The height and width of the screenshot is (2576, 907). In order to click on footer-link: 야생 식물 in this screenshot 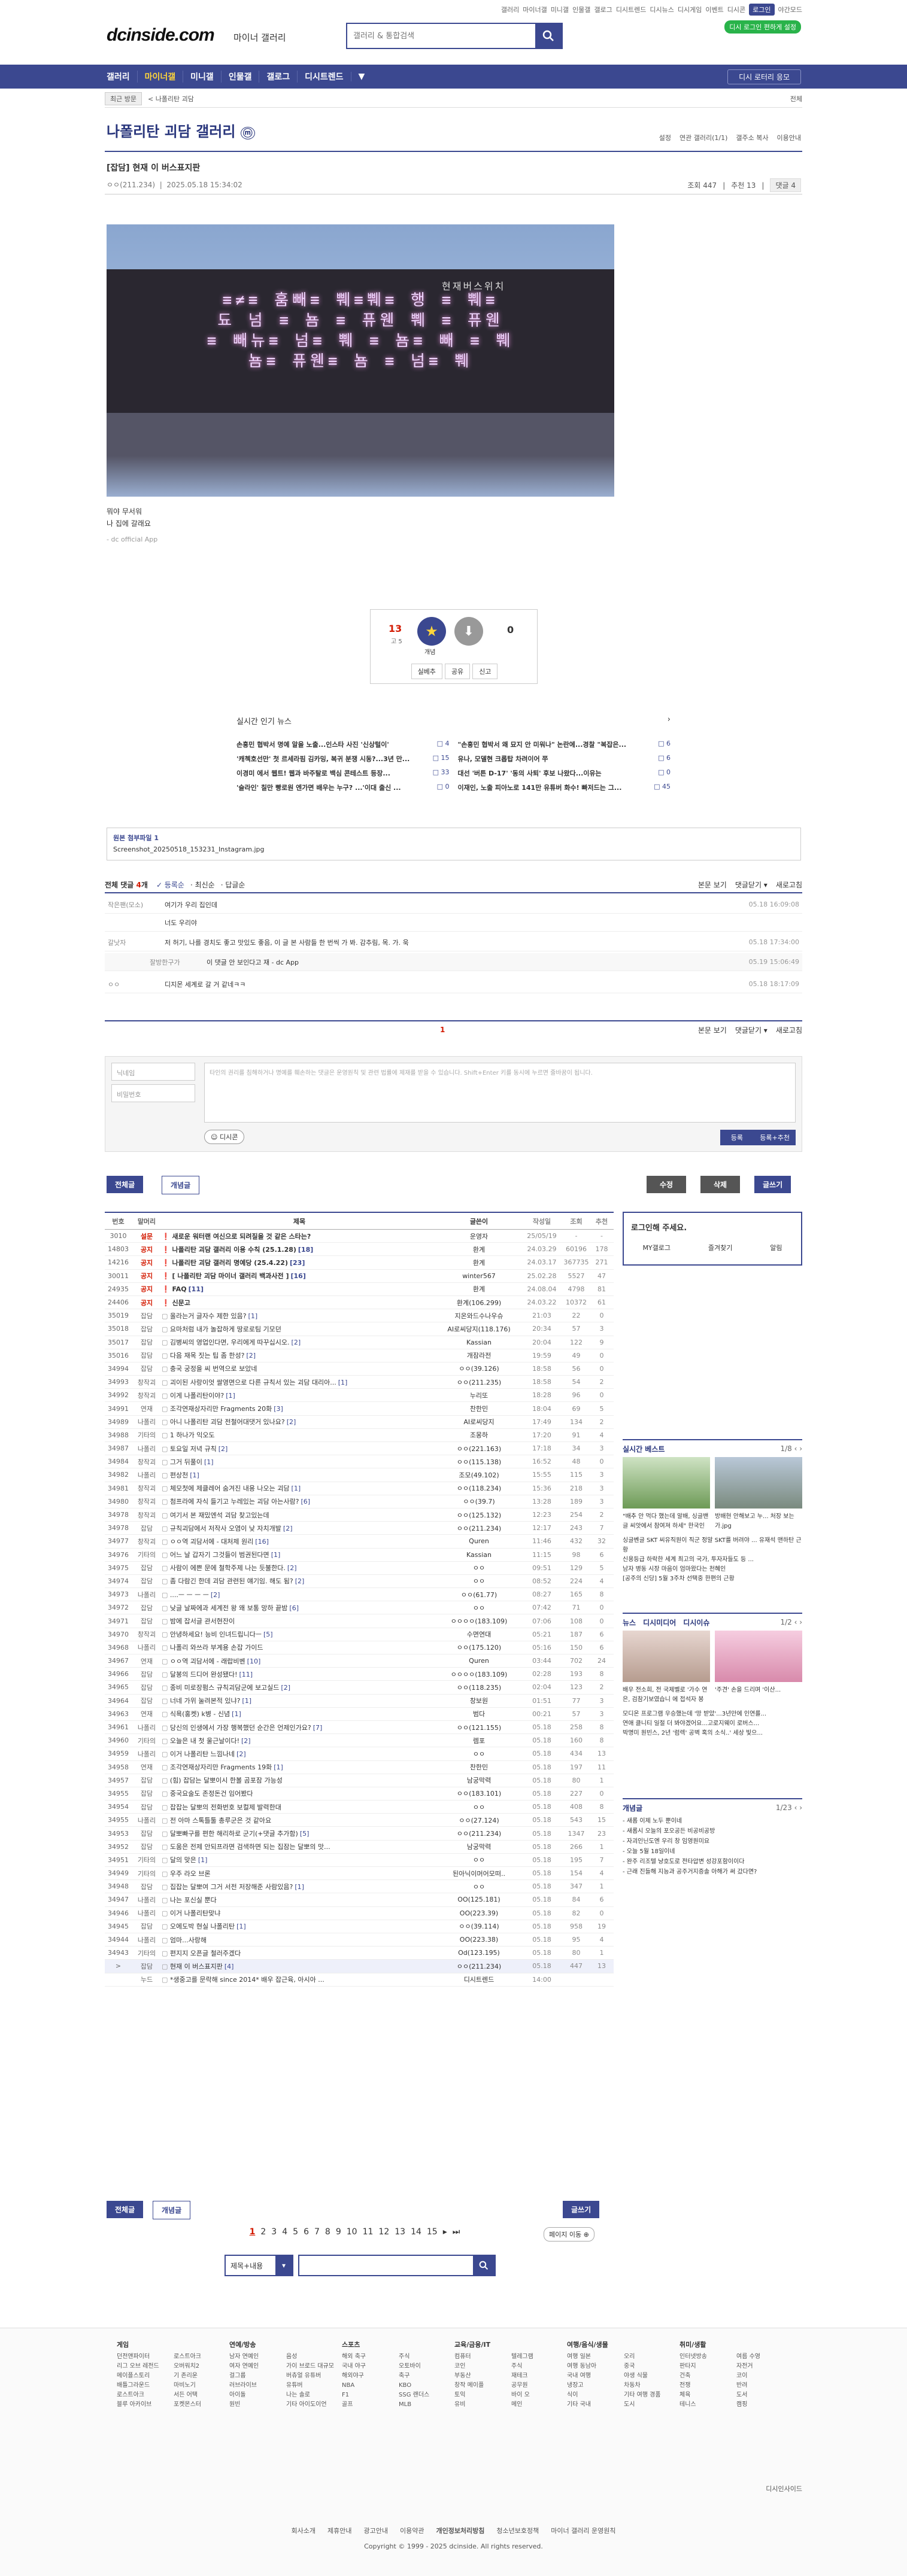, I will do `click(649, 2376)`.